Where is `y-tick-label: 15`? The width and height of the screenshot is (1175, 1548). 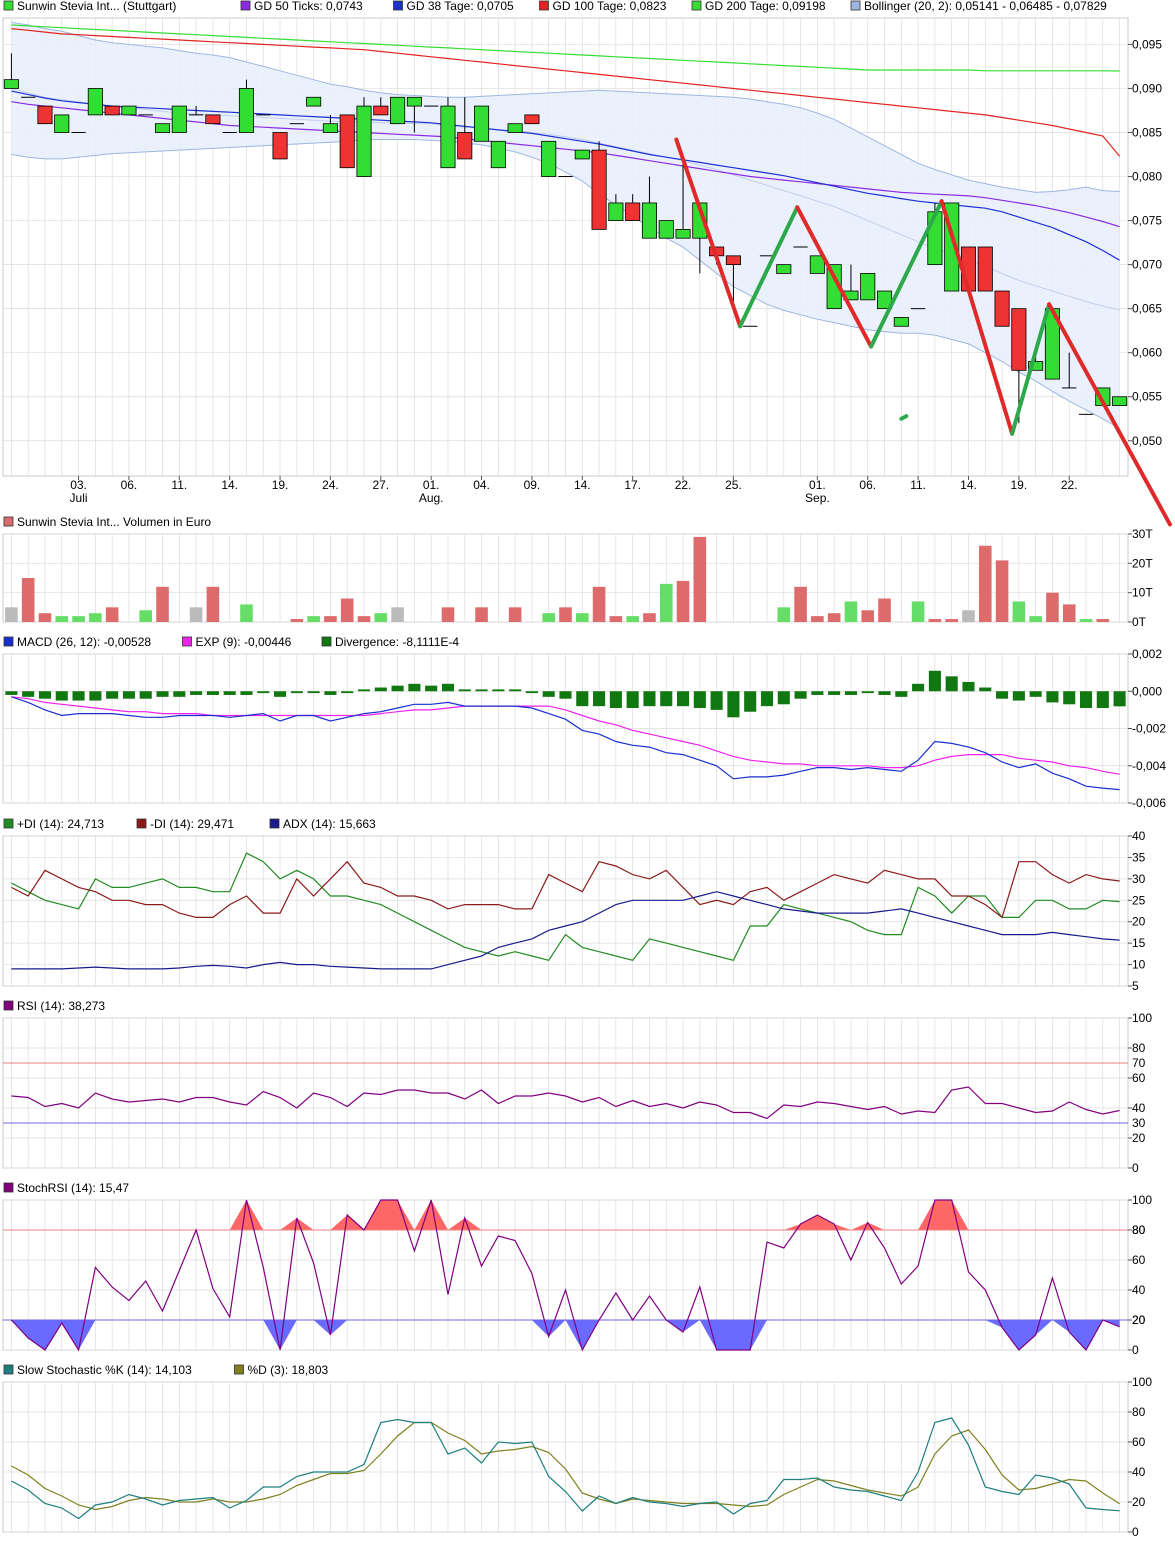
y-tick-label: 15 is located at coordinates (1139, 943).